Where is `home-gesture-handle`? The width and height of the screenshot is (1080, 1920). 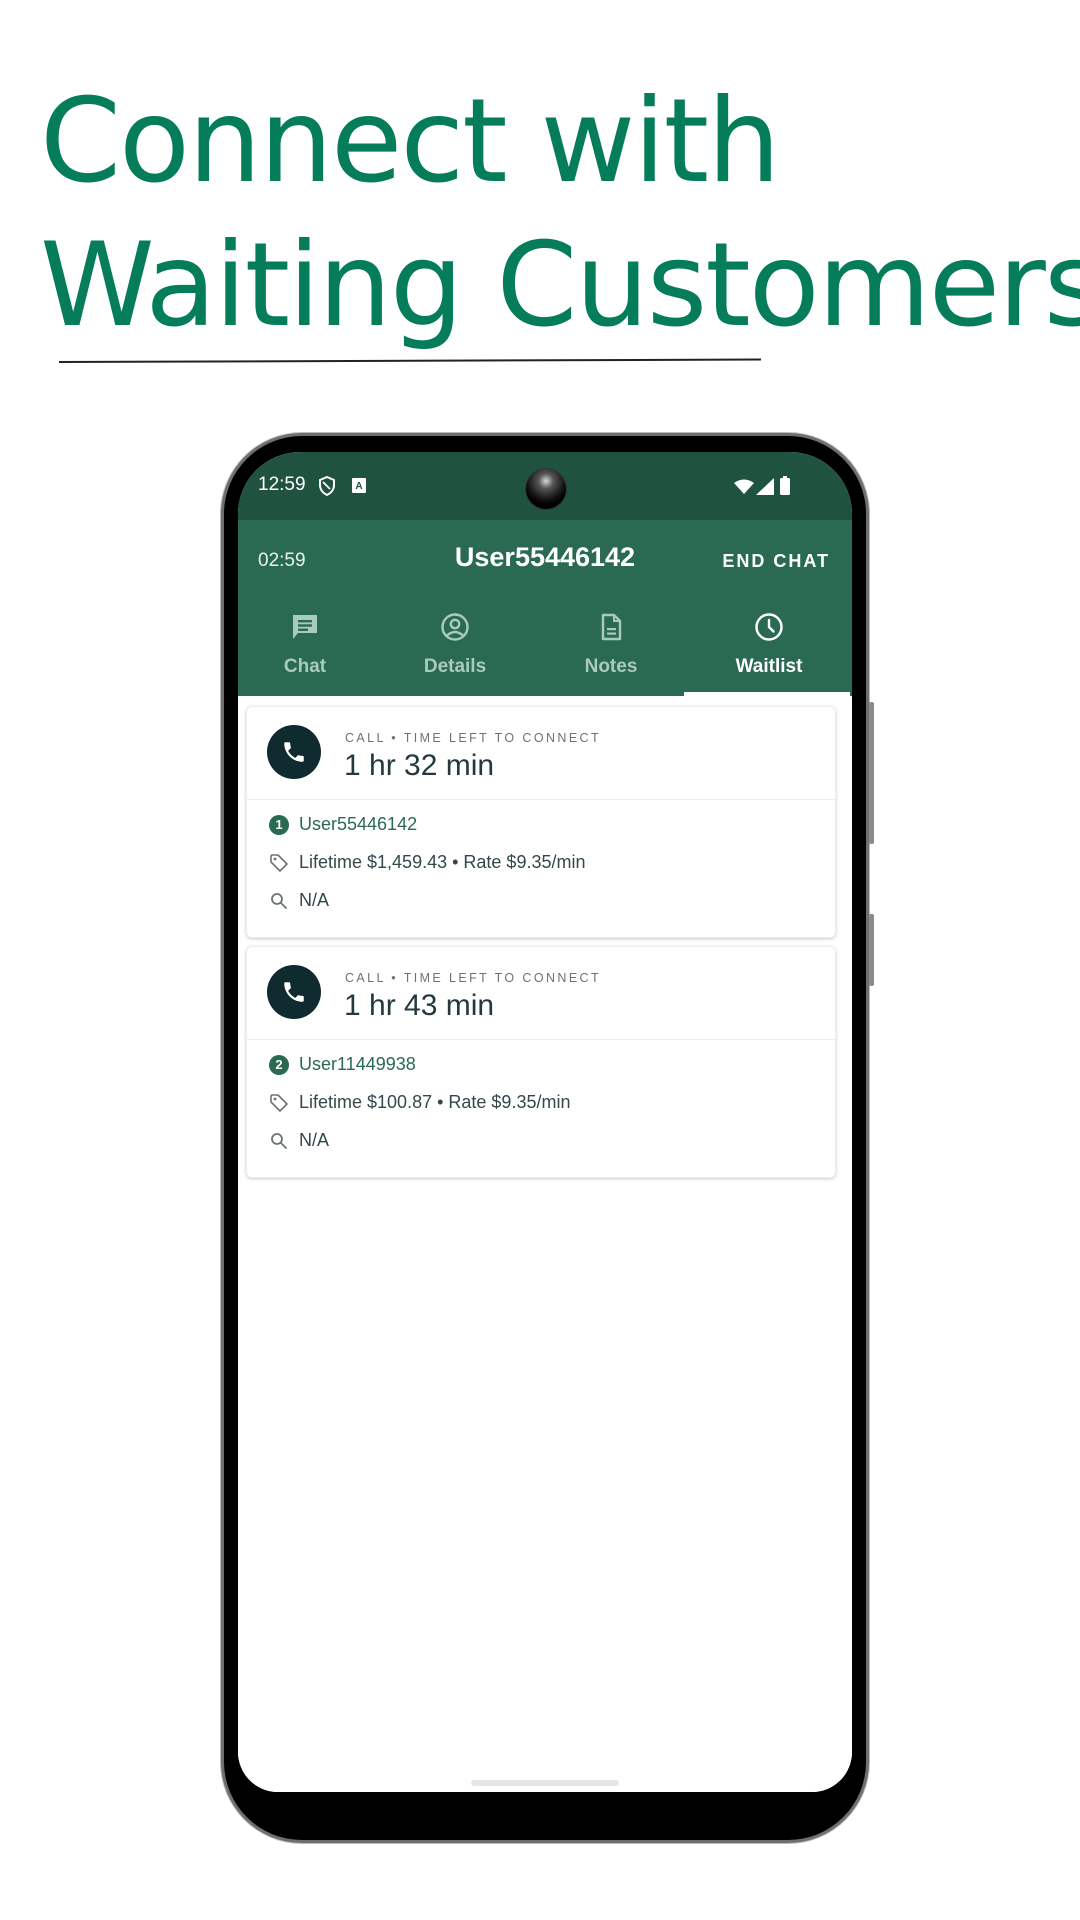
home-gesture-handle is located at coordinates (545, 1783).